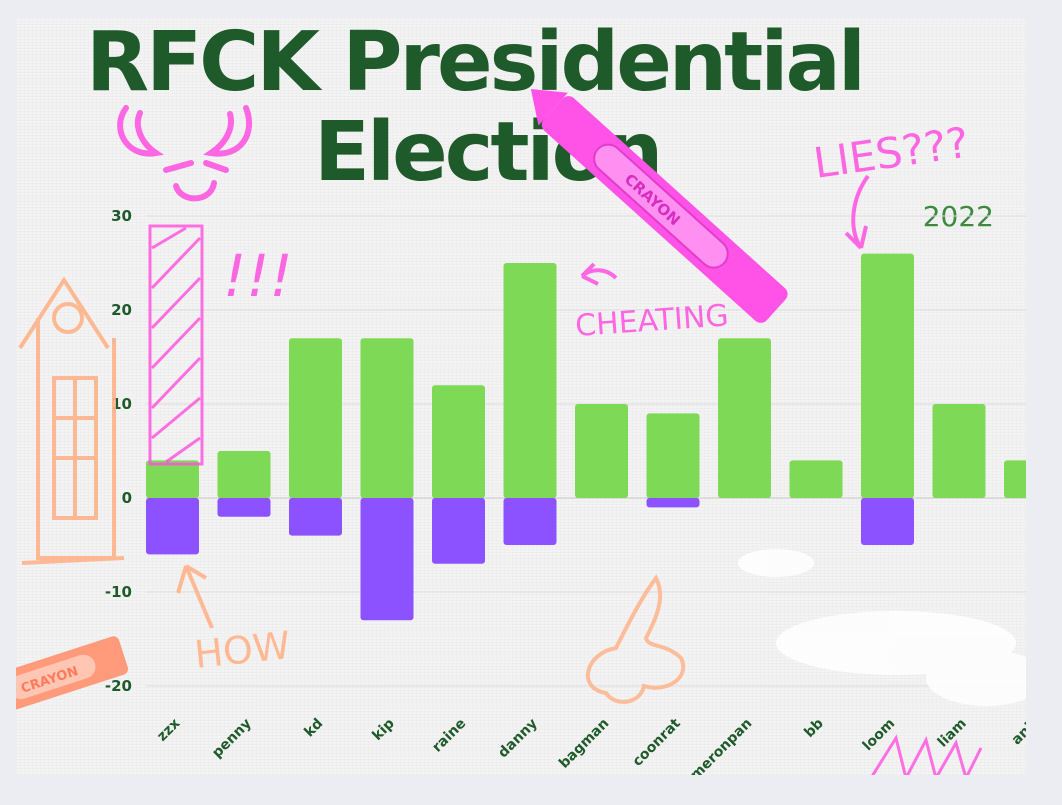 Image resolution: width=1062 pixels, height=805 pixels. Describe the element at coordinates (185, 153) in the screenshot. I see `devil-horns-doodle` at that location.